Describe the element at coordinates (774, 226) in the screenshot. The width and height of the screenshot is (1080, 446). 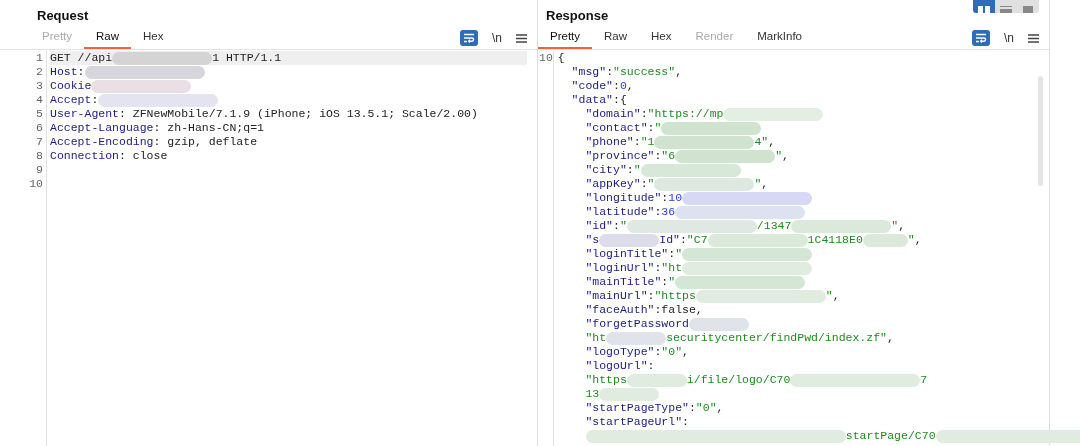
I see `code-text: /1347` at that location.